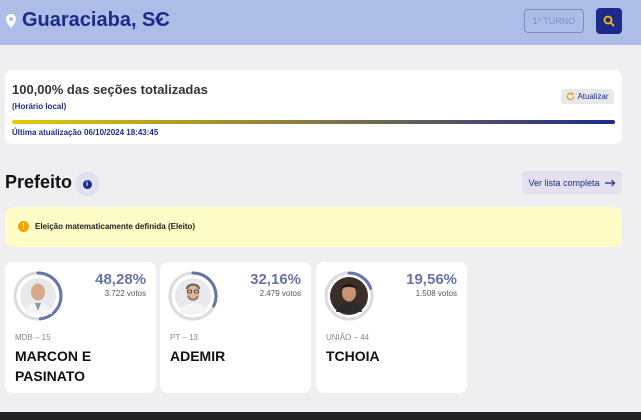  I want to click on view-full-list-label: Ver lista completa, so click(564, 182).